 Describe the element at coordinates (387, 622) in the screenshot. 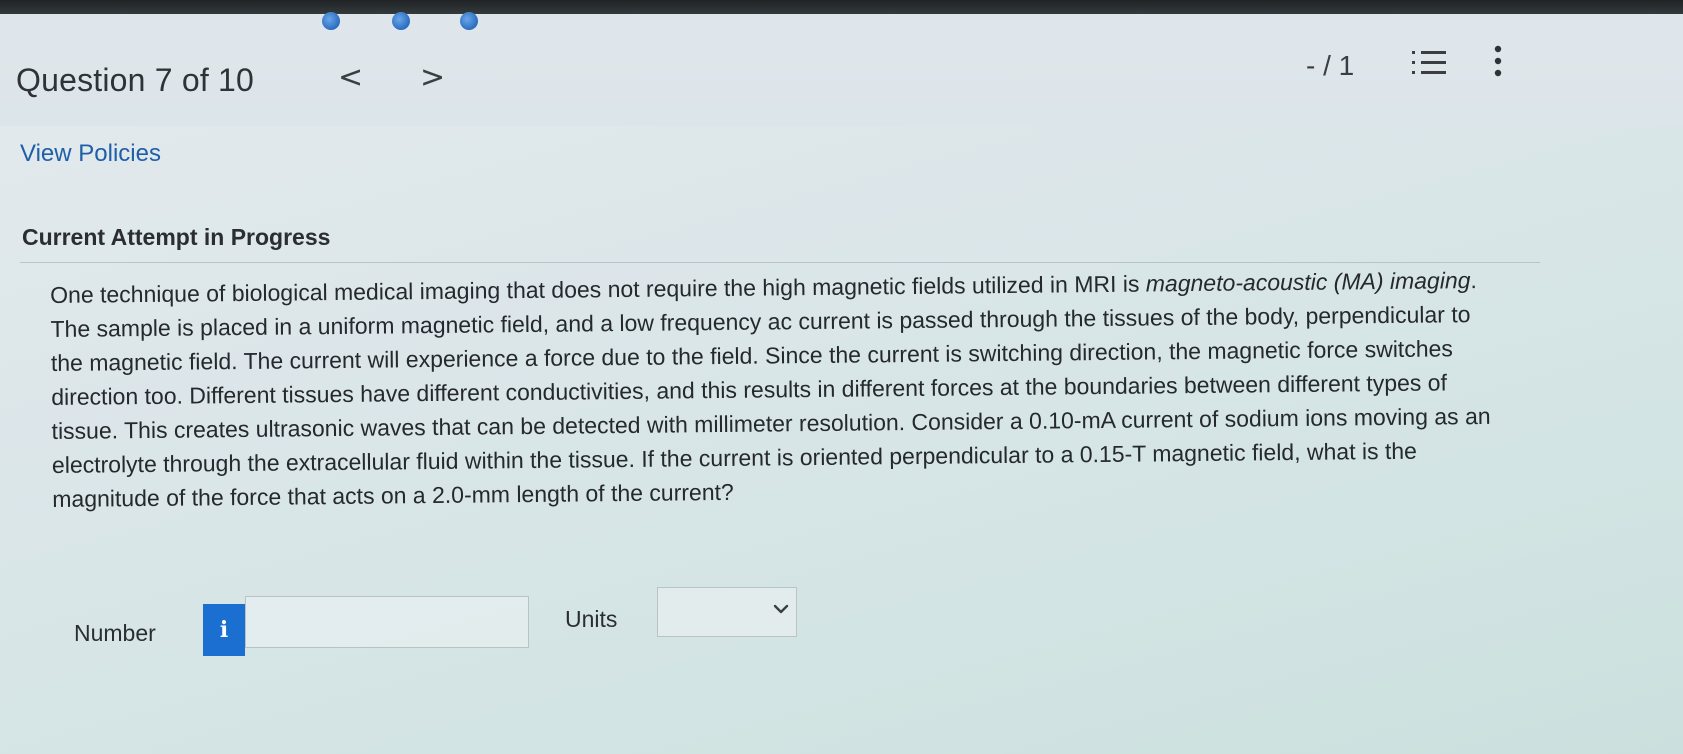

I see `number-input` at that location.